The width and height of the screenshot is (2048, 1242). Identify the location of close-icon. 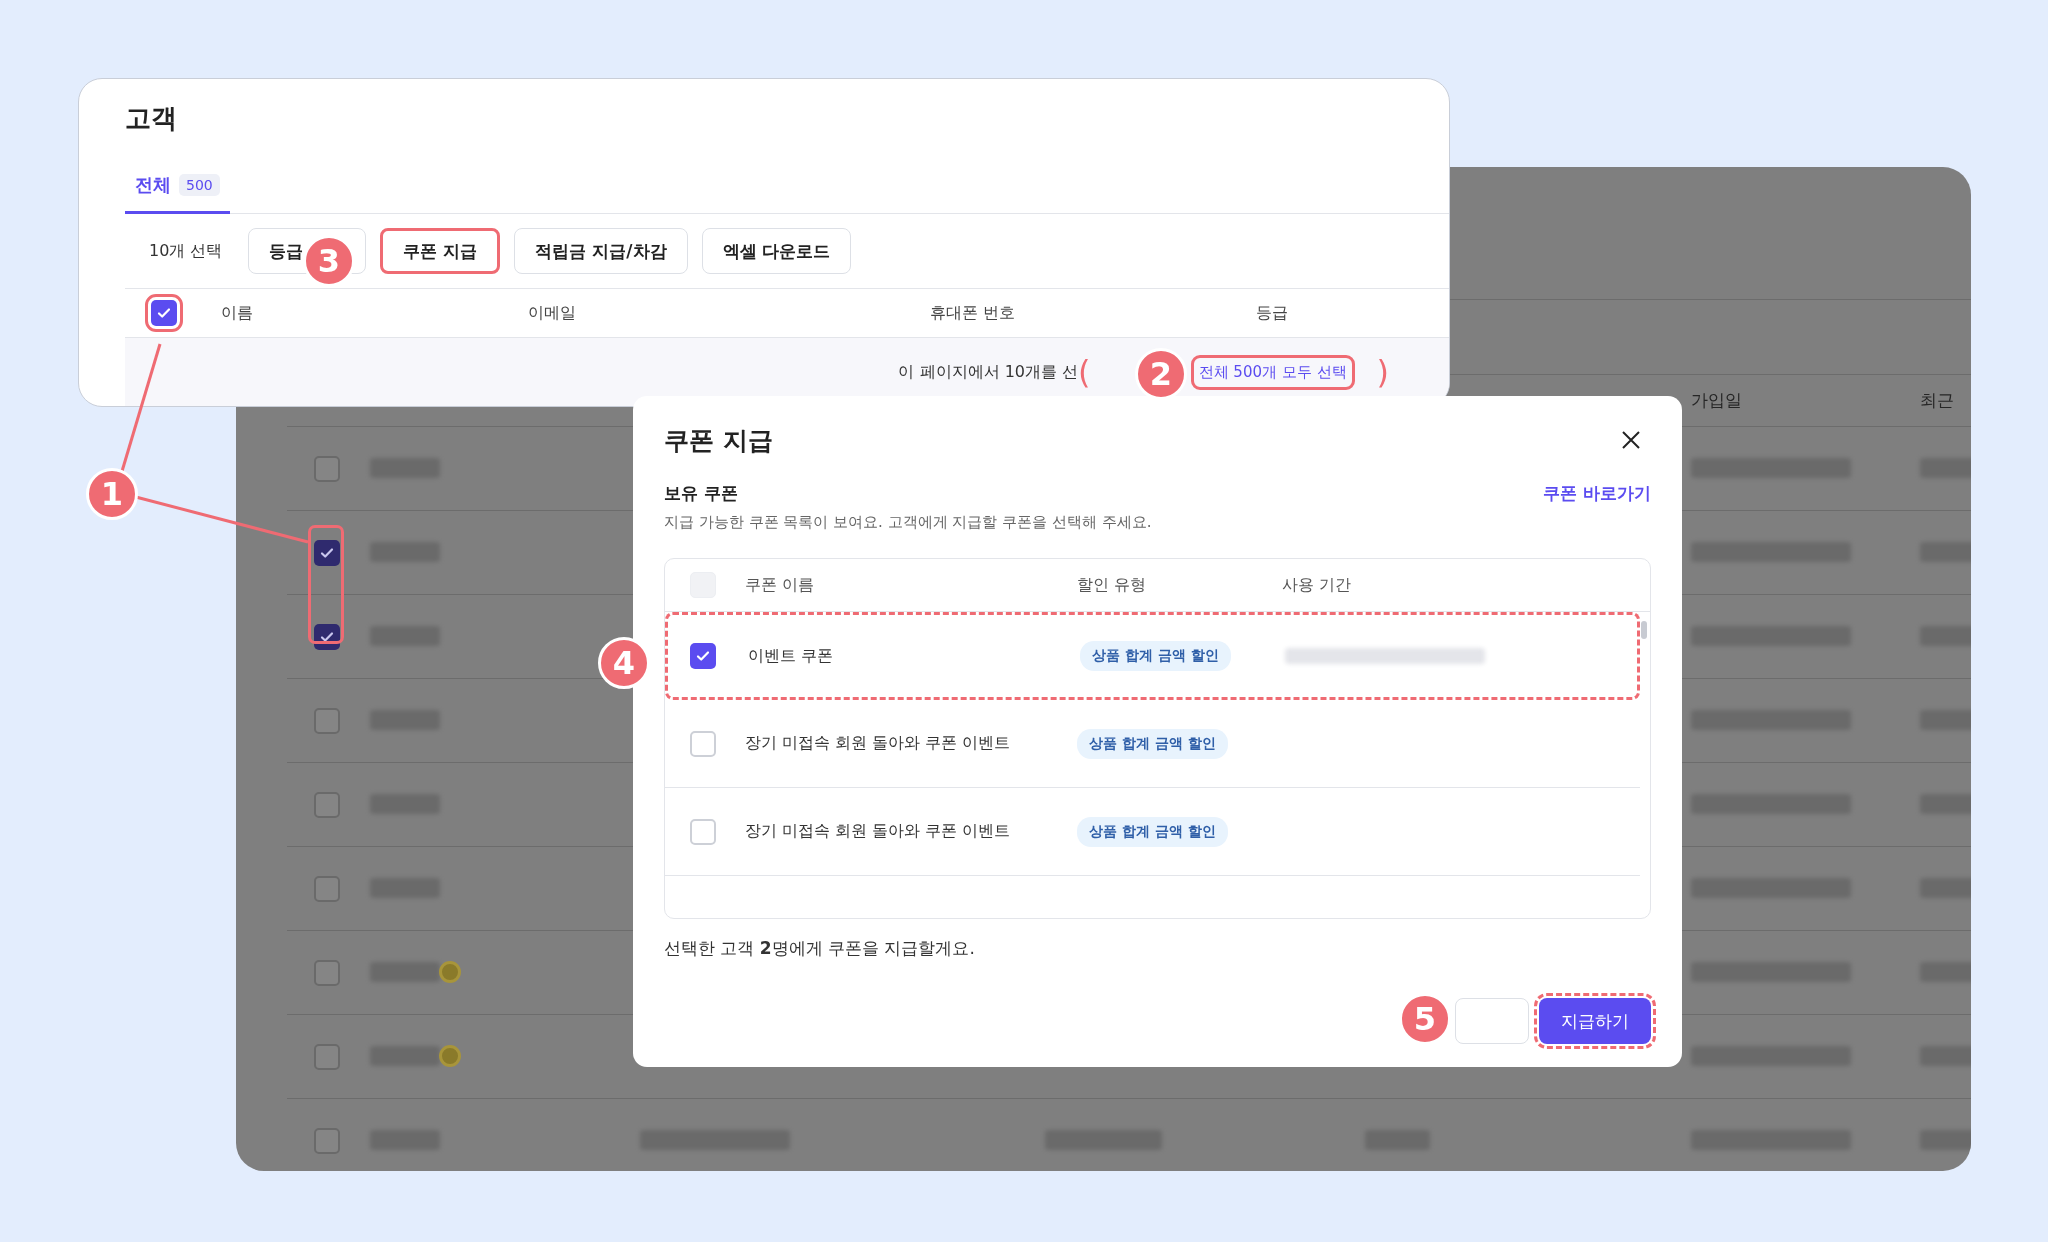
(1631, 440).